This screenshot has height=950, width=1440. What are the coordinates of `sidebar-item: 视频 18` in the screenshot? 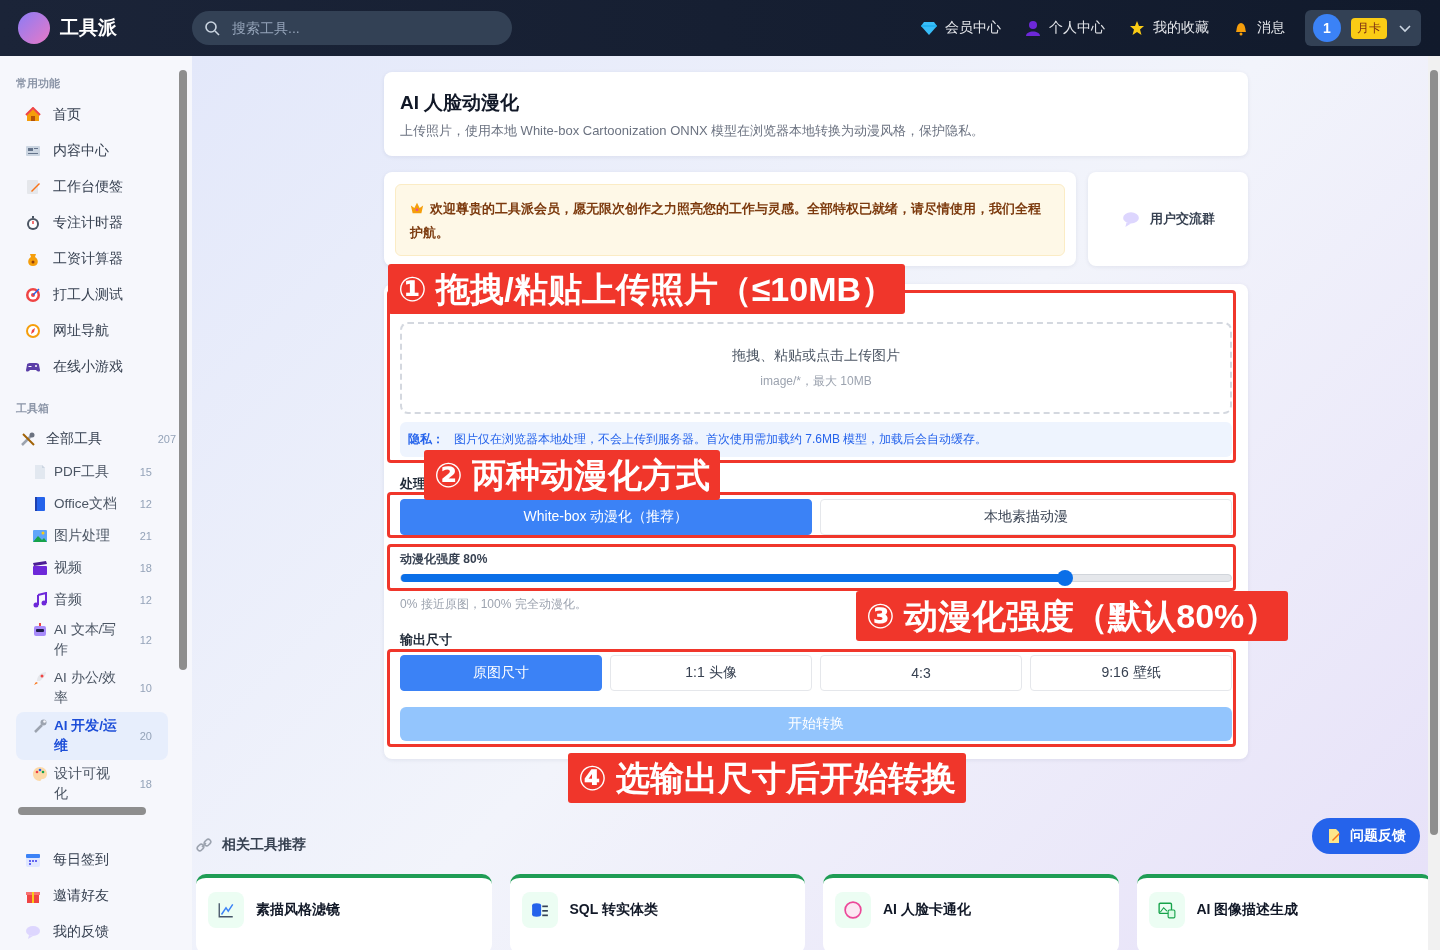 It's located at (92, 568).